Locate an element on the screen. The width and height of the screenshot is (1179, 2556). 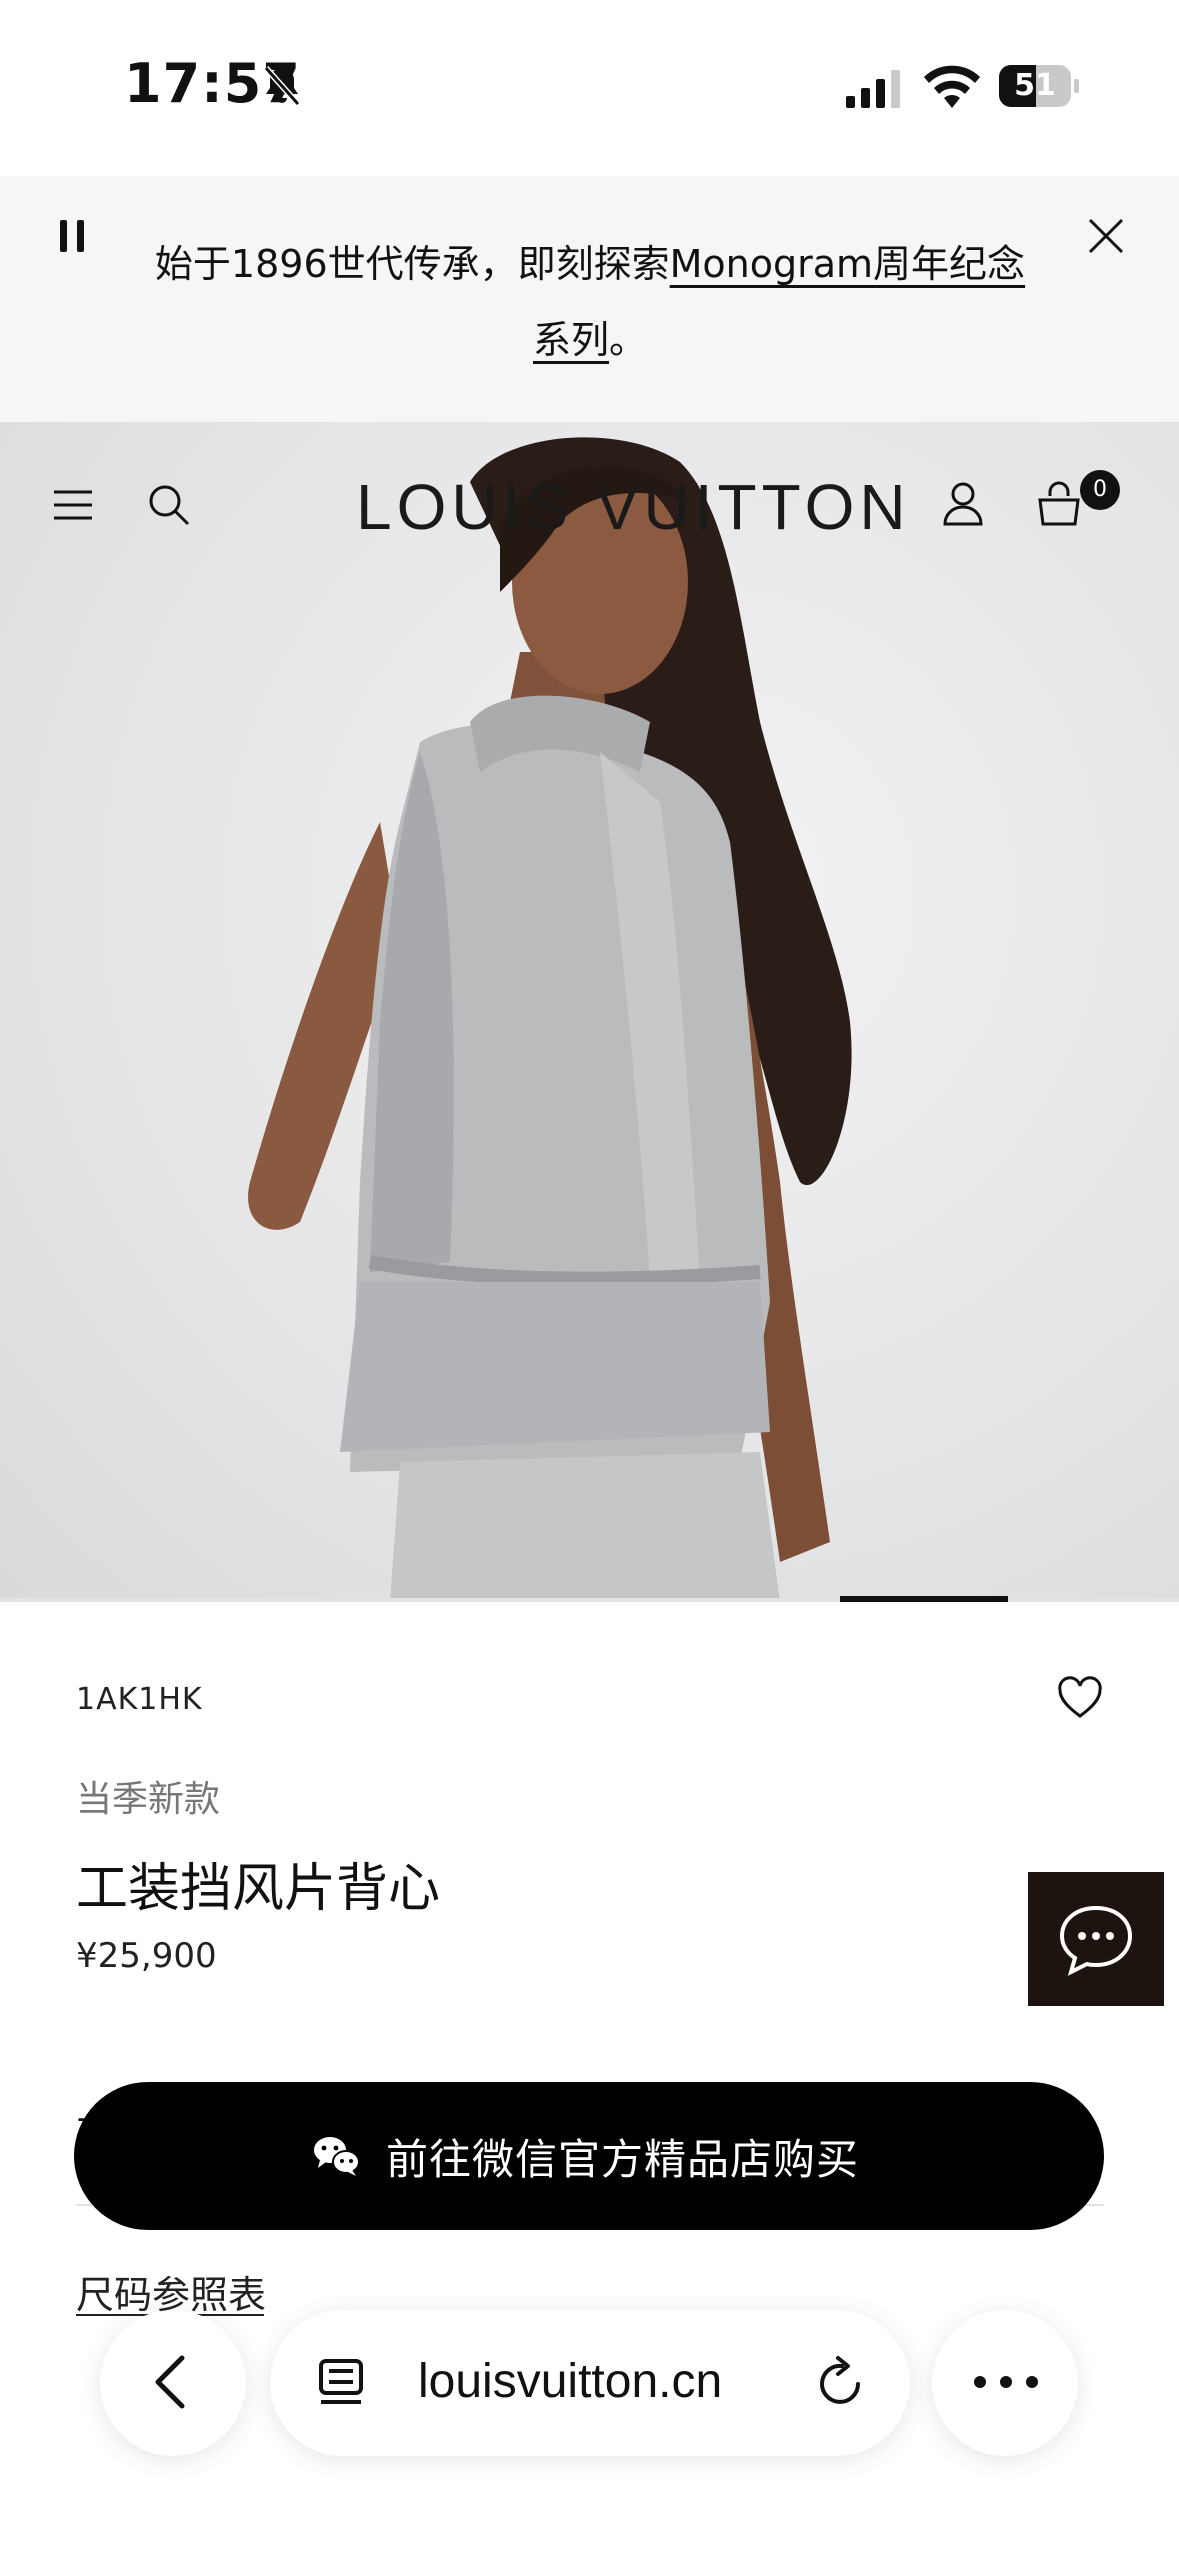
close-icon is located at coordinates (1106, 236).